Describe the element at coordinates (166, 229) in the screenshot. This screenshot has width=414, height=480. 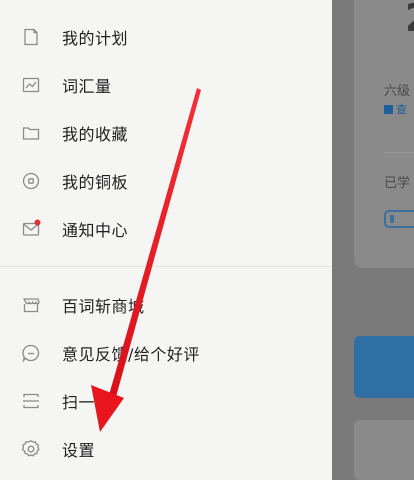
I see `drawer-item-notifications: 通知中心` at that location.